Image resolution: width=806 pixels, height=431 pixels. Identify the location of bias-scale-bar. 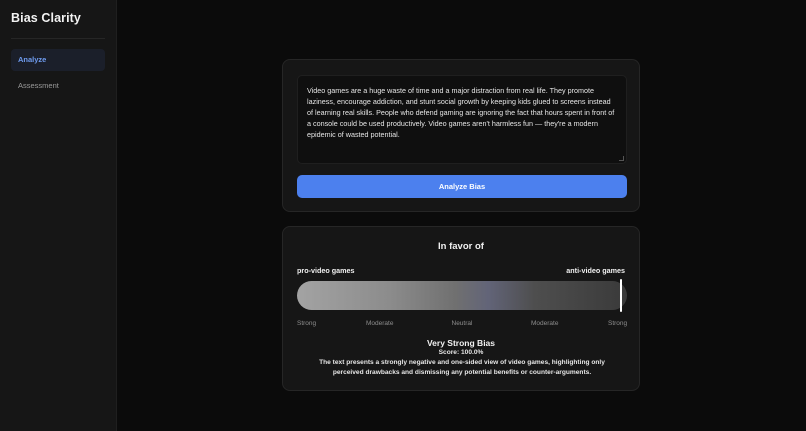
(462, 295).